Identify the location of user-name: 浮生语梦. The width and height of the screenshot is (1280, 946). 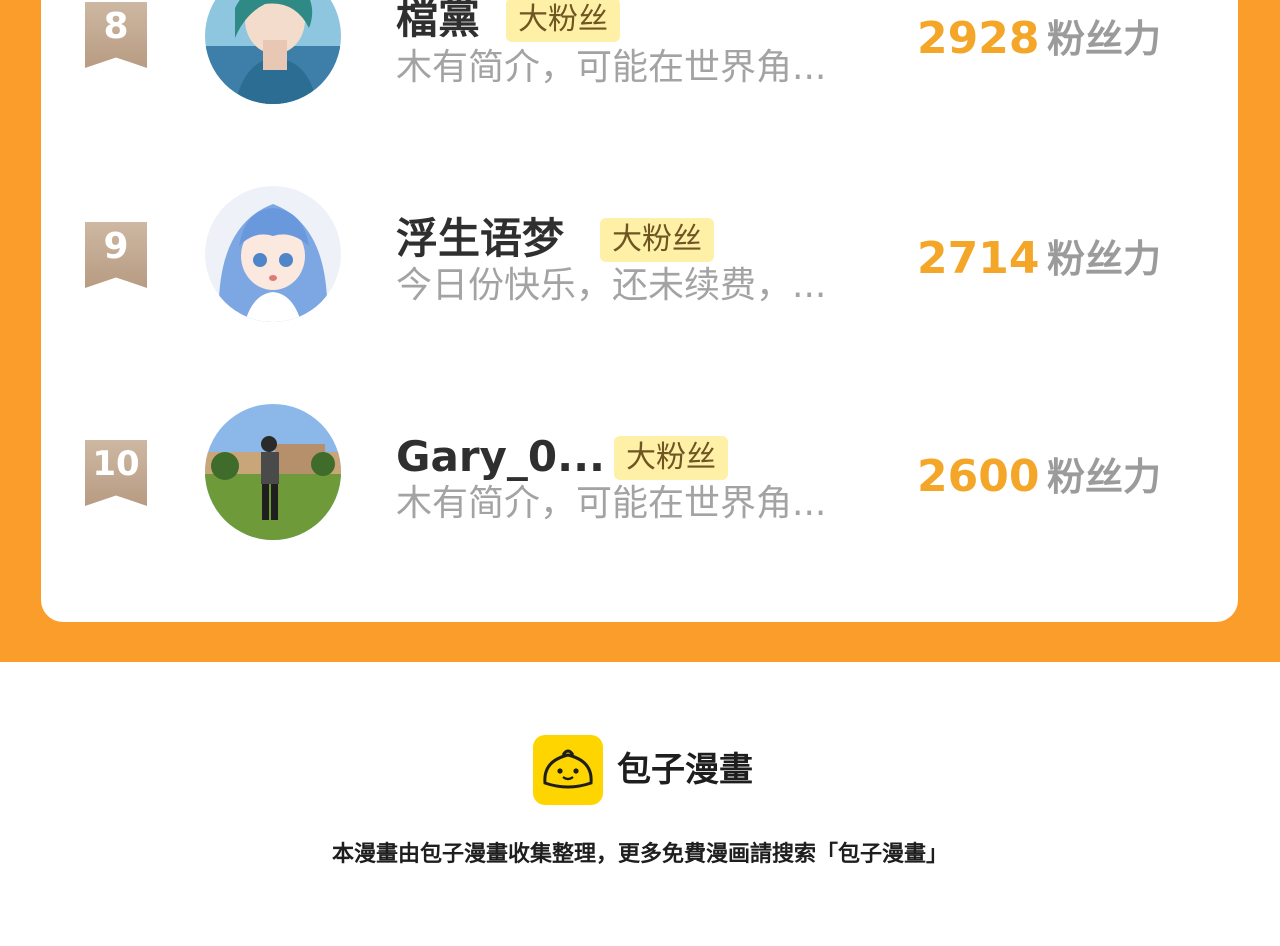
(480, 239).